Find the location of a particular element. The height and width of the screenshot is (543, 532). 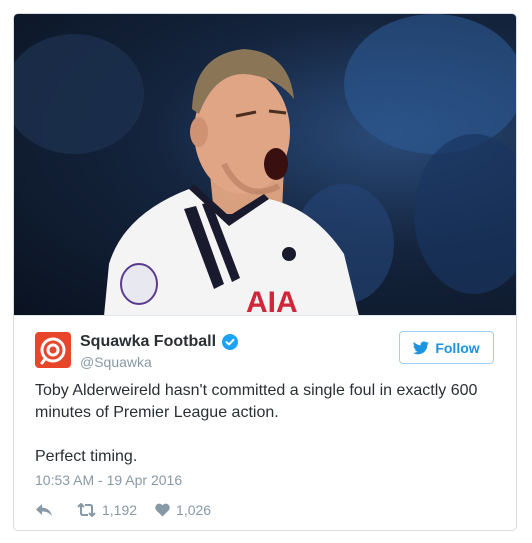

follow-button-label: Follow is located at coordinates (457, 347).